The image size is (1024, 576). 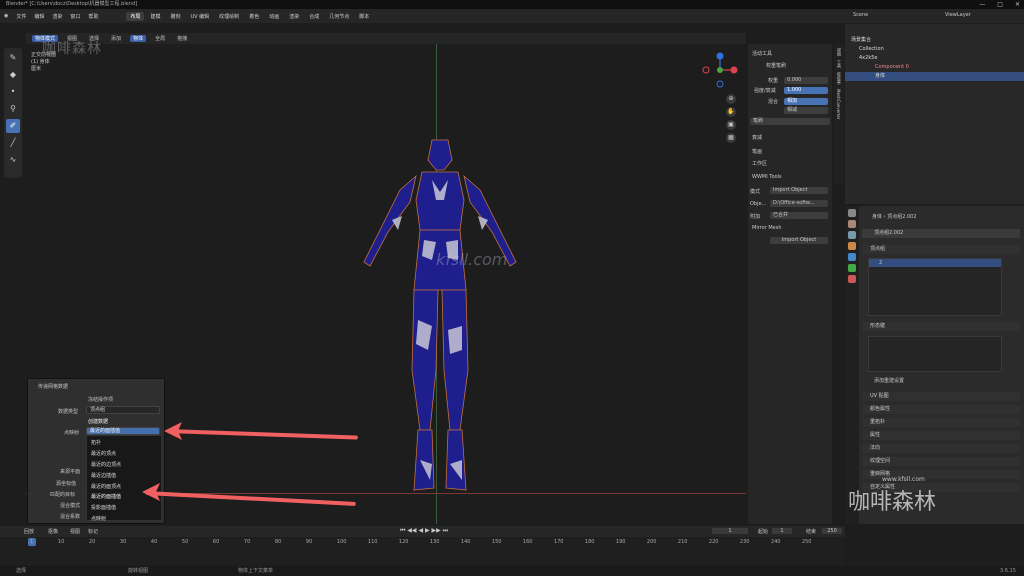 What do you see at coordinates (254, 16) in the screenshot?
I see `tab-shading: 着色` at bounding box center [254, 16].